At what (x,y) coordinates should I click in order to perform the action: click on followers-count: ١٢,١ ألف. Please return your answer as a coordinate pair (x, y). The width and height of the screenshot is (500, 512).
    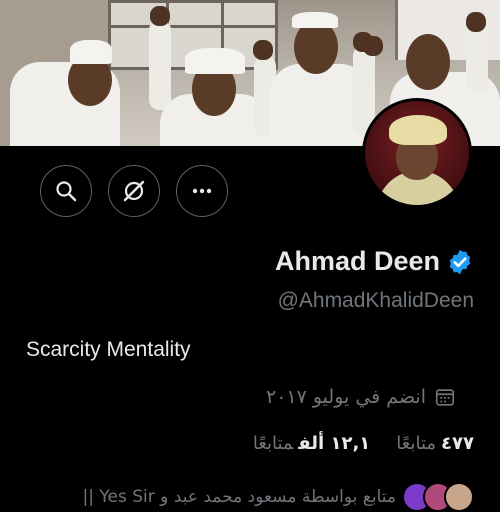
    Looking at the image, I should click on (334, 443).